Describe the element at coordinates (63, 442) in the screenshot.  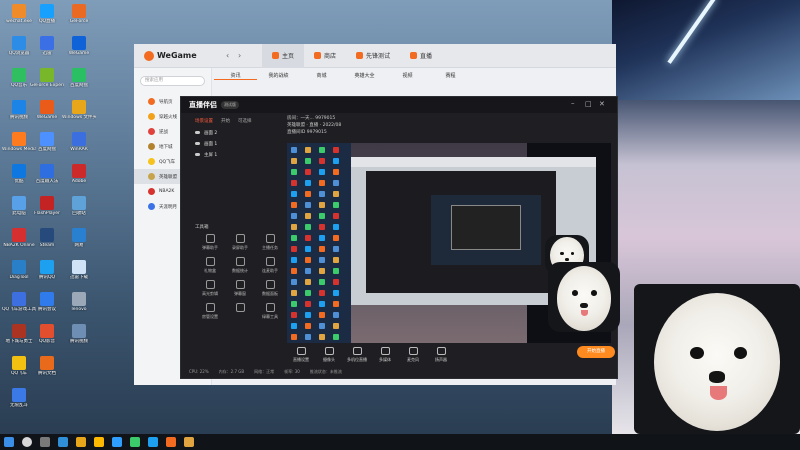
I see `edge-icon` at that location.